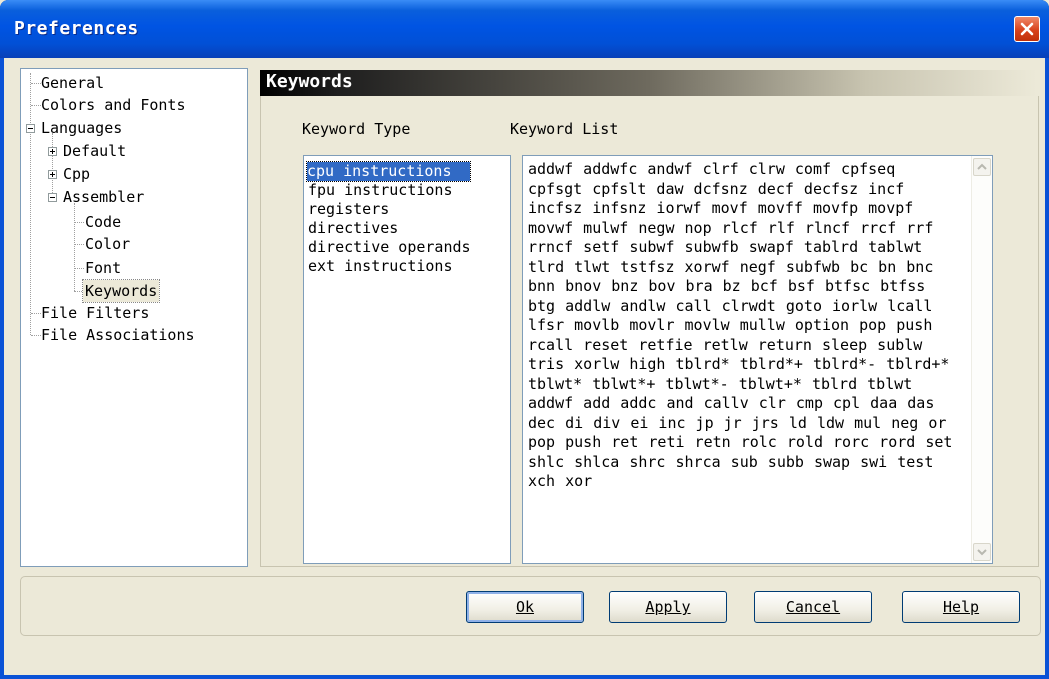 The height and width of the screenshot is (679, 1049). Describe the element at coordinates (72, 83) in the screenshot. I see `tree-item-general: General` at that location.